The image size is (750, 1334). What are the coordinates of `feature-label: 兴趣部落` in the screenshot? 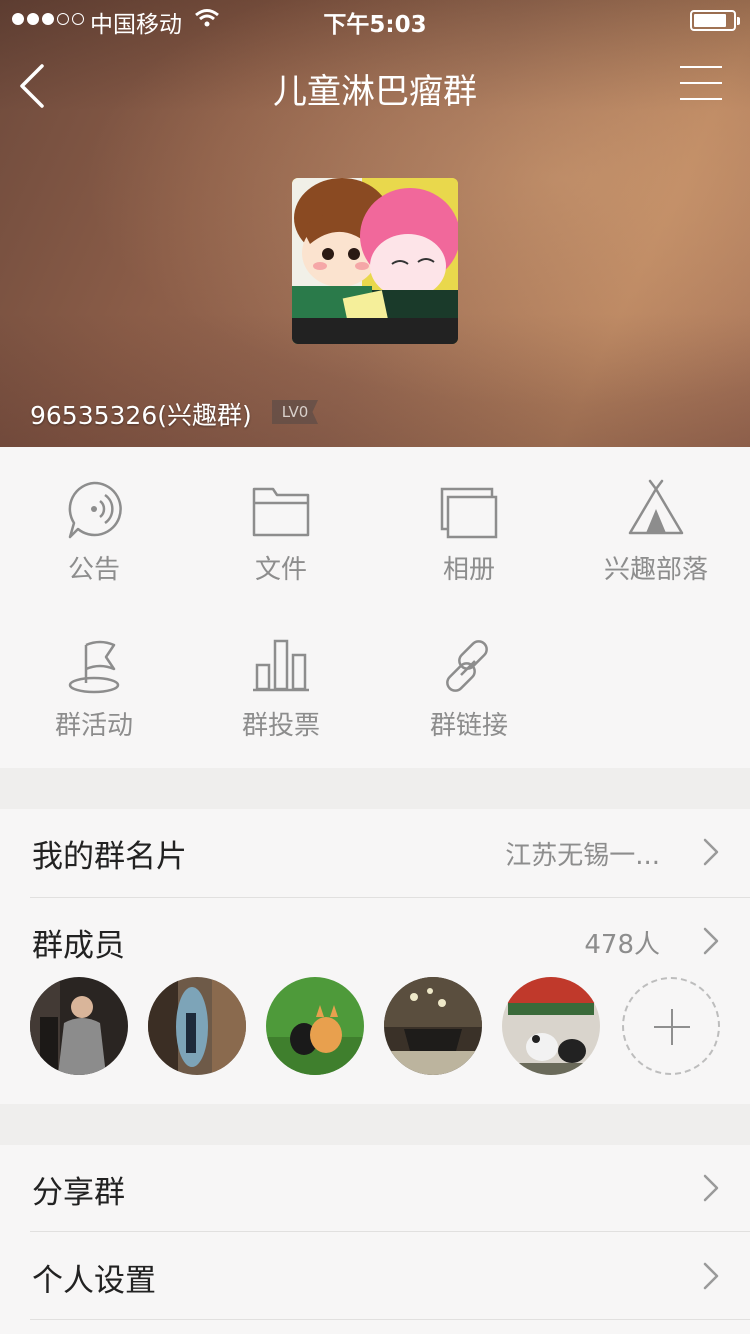 It's located at (655, 570).